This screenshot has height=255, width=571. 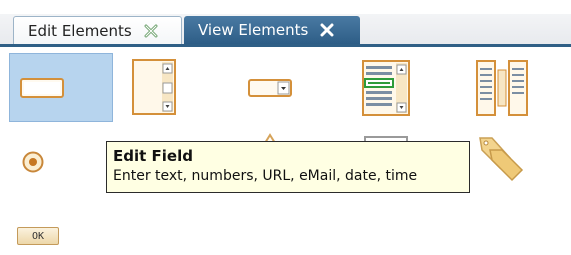 I want to click on ok-button-label: OK, so click(x=38, y=236).